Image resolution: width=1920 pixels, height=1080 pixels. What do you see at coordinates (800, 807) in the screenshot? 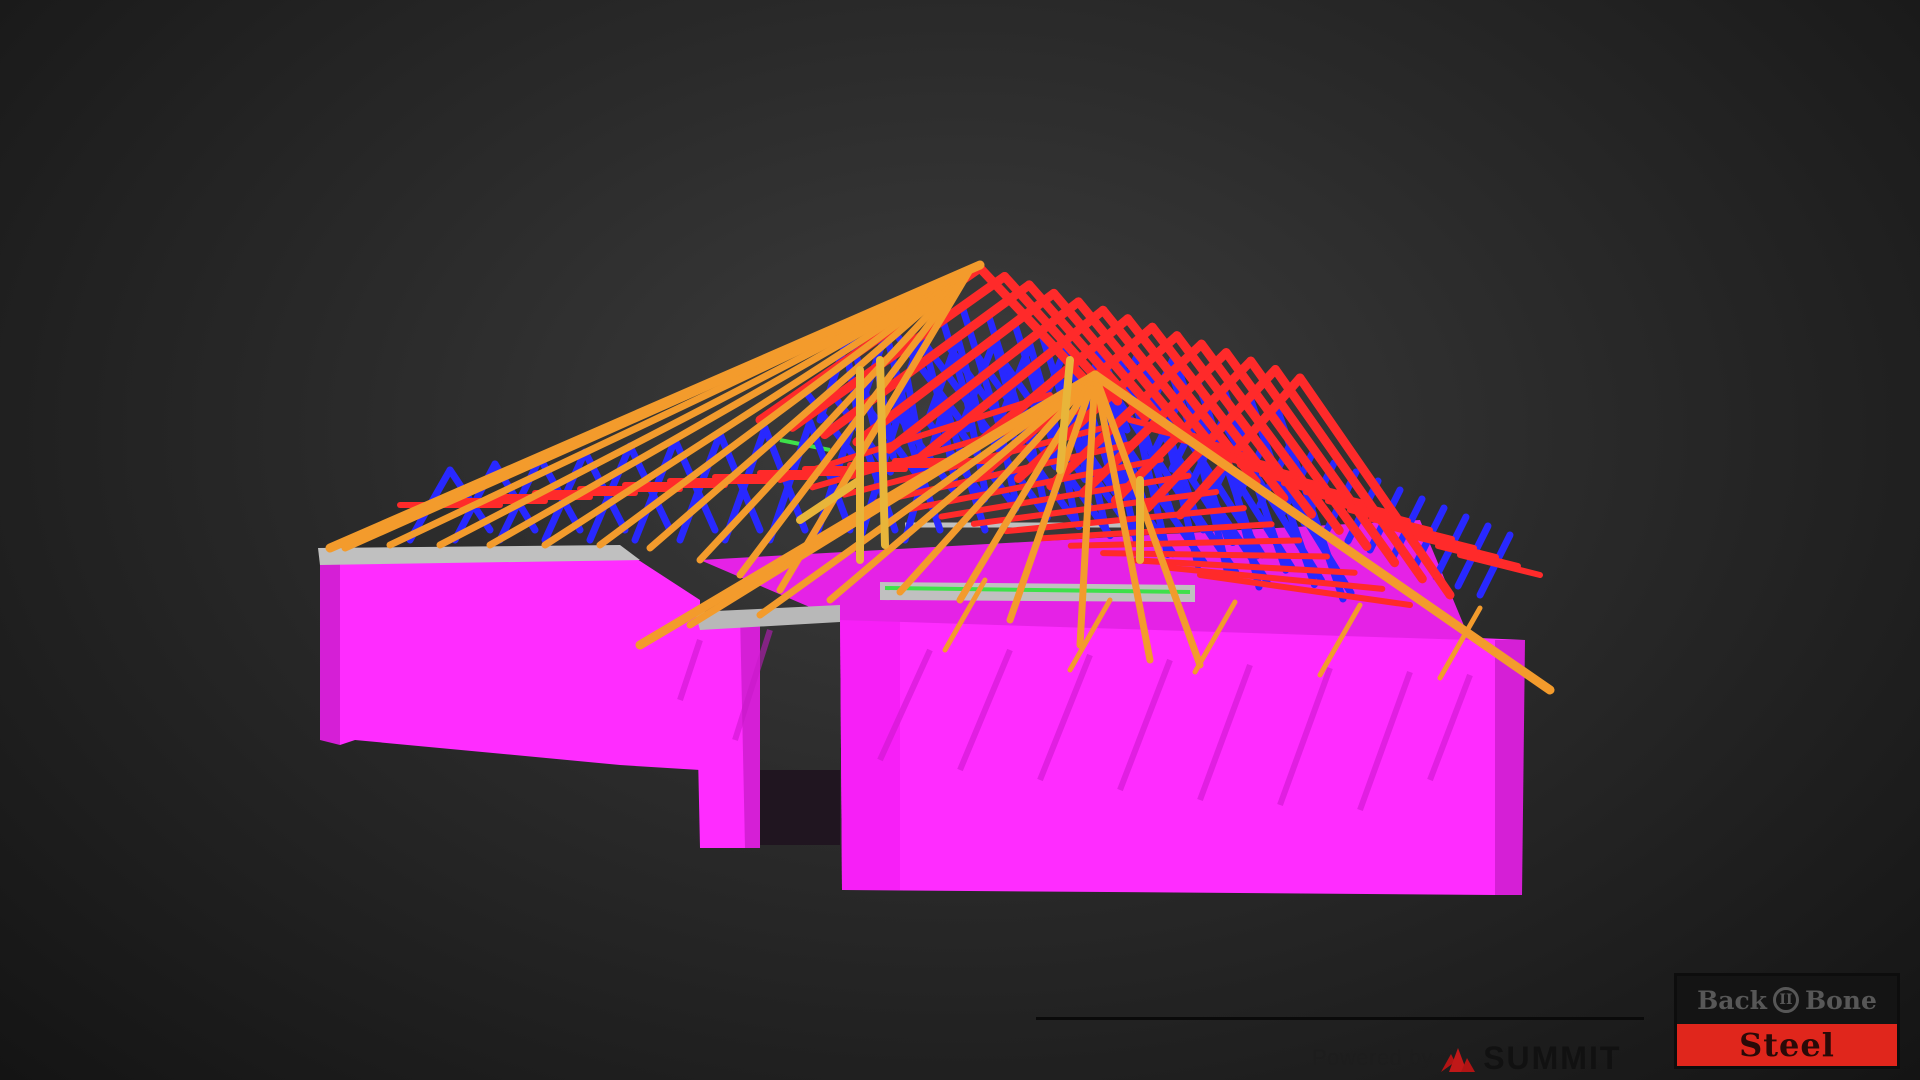
I see `door-recess` at bounding box center [800, 807].